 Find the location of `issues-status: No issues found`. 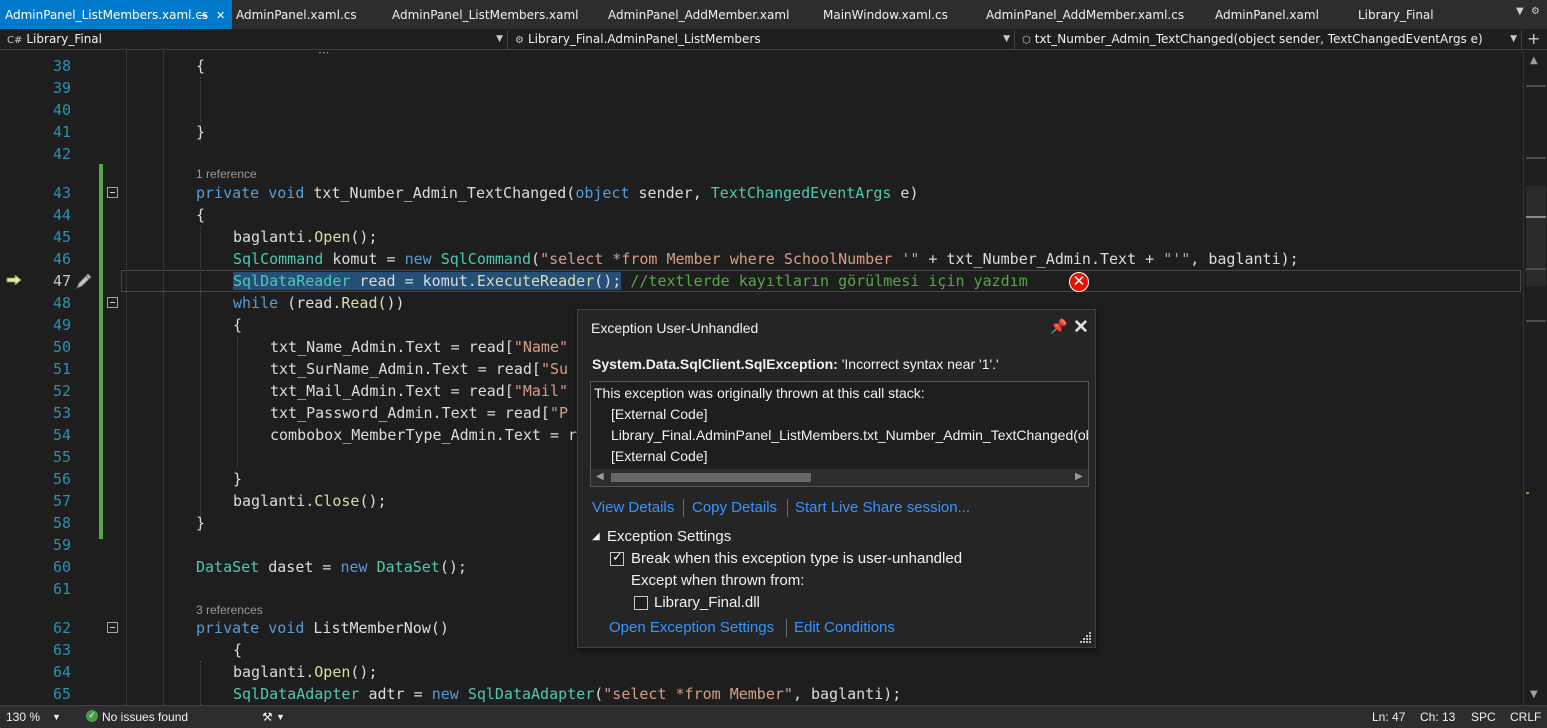

issues-status: No issues found is located at coordinates (145, 717).